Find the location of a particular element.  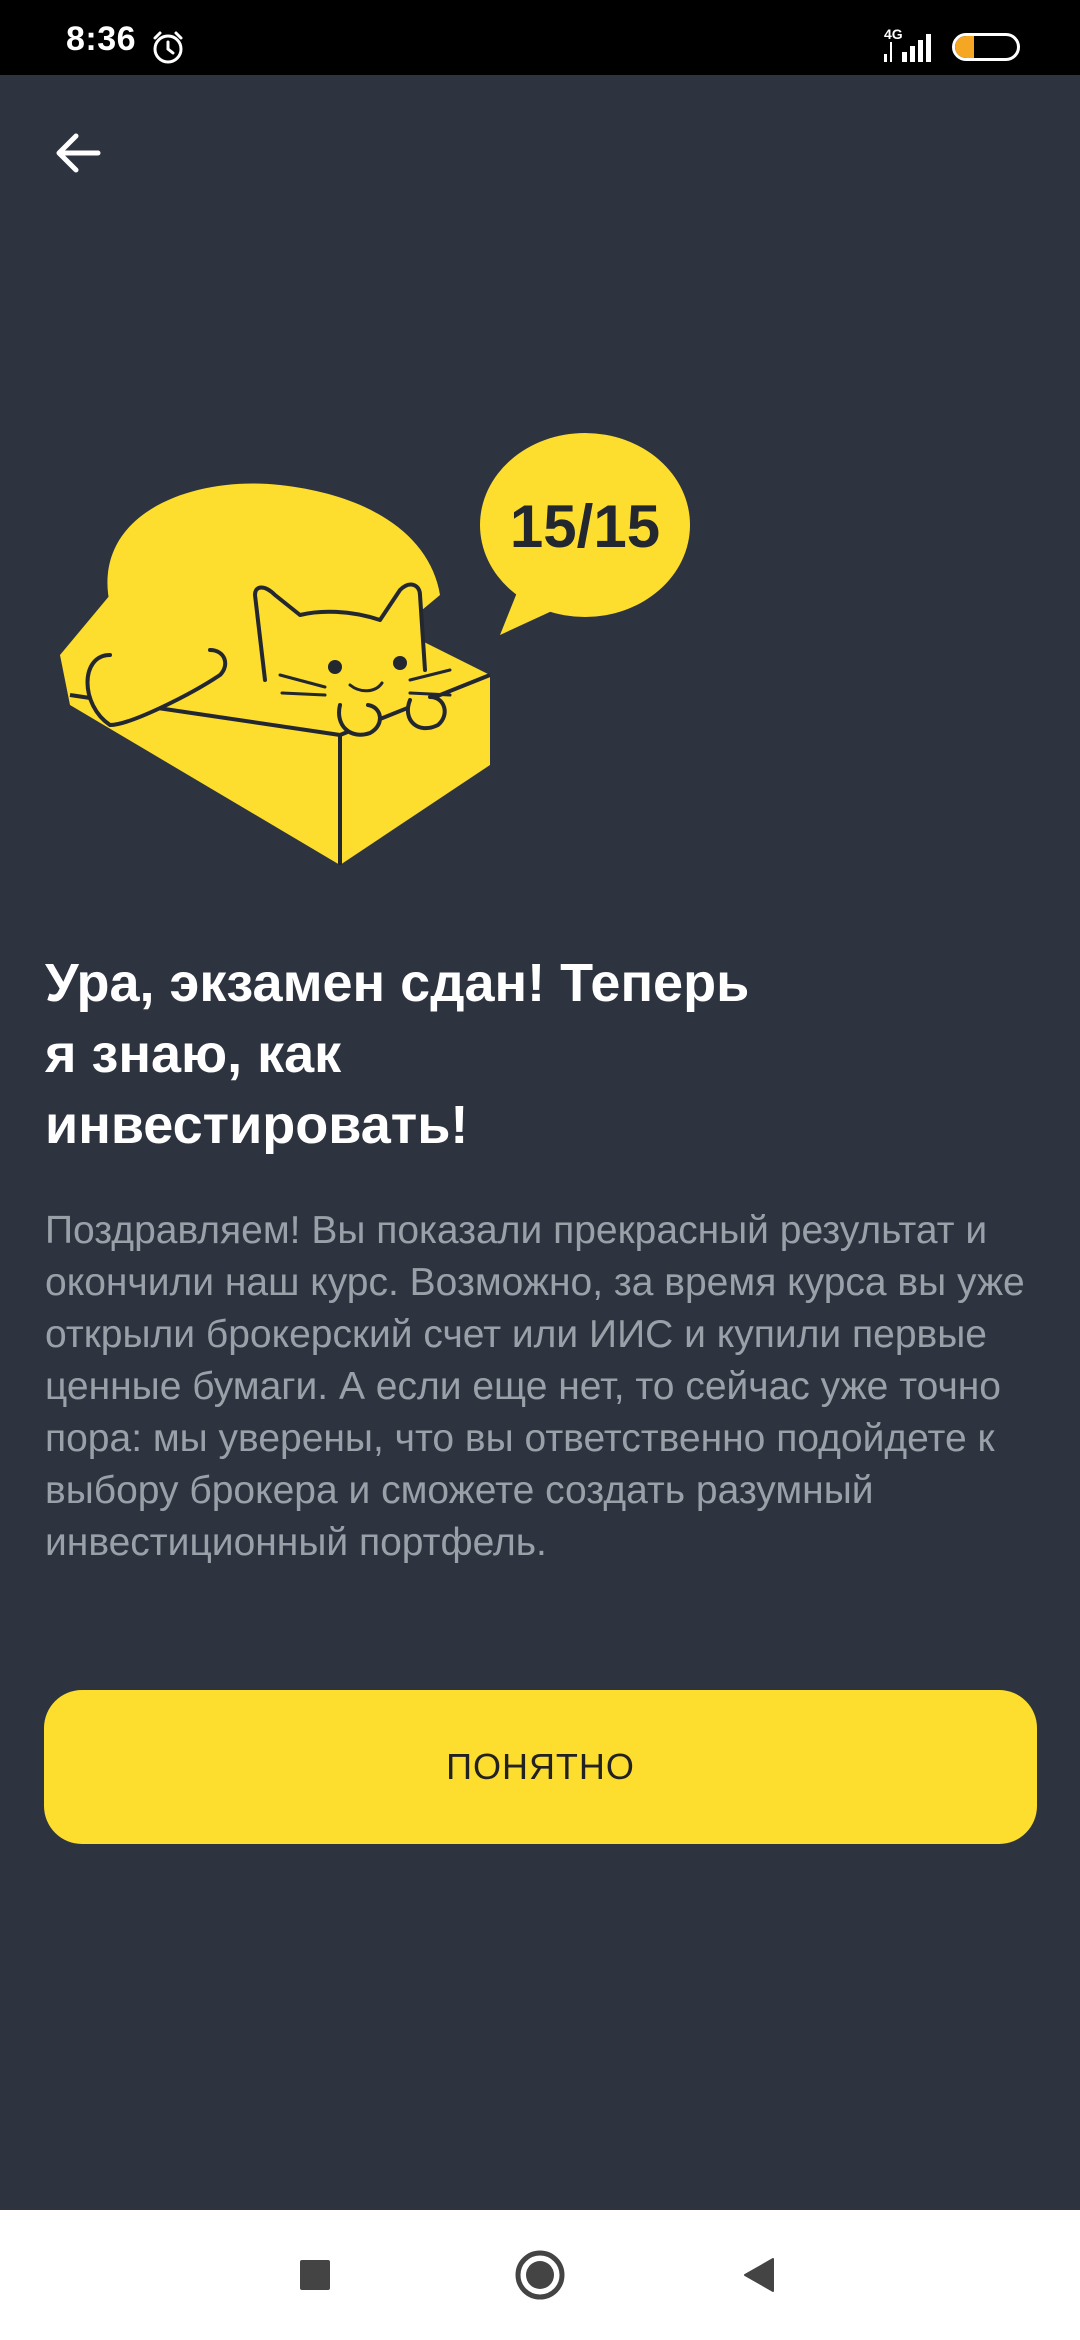

speech-bubble: 15/15 is located at coordinates (585, 534).